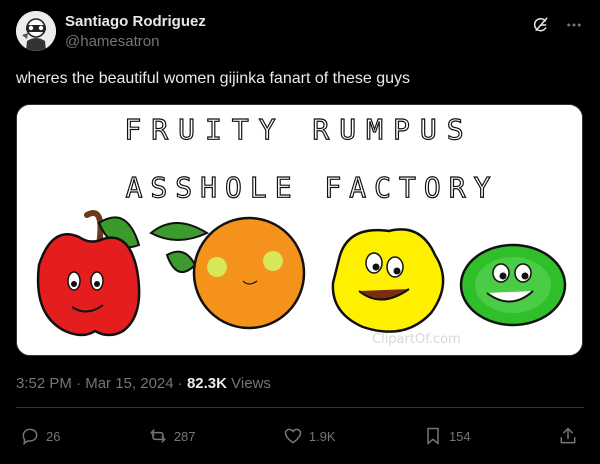  What do you see at coordinates (184, 436) in the screenshot?
I see `repost-count: 287` at bounding box center [184, 436].